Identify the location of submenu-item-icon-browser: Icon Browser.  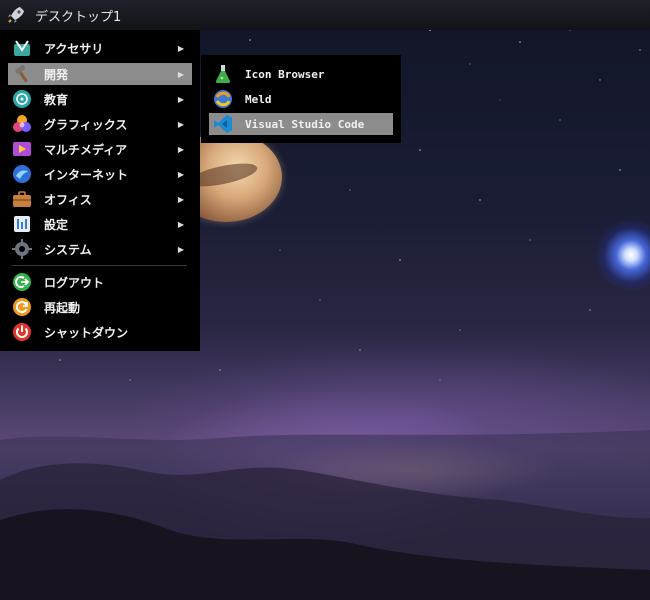
(301, 74).